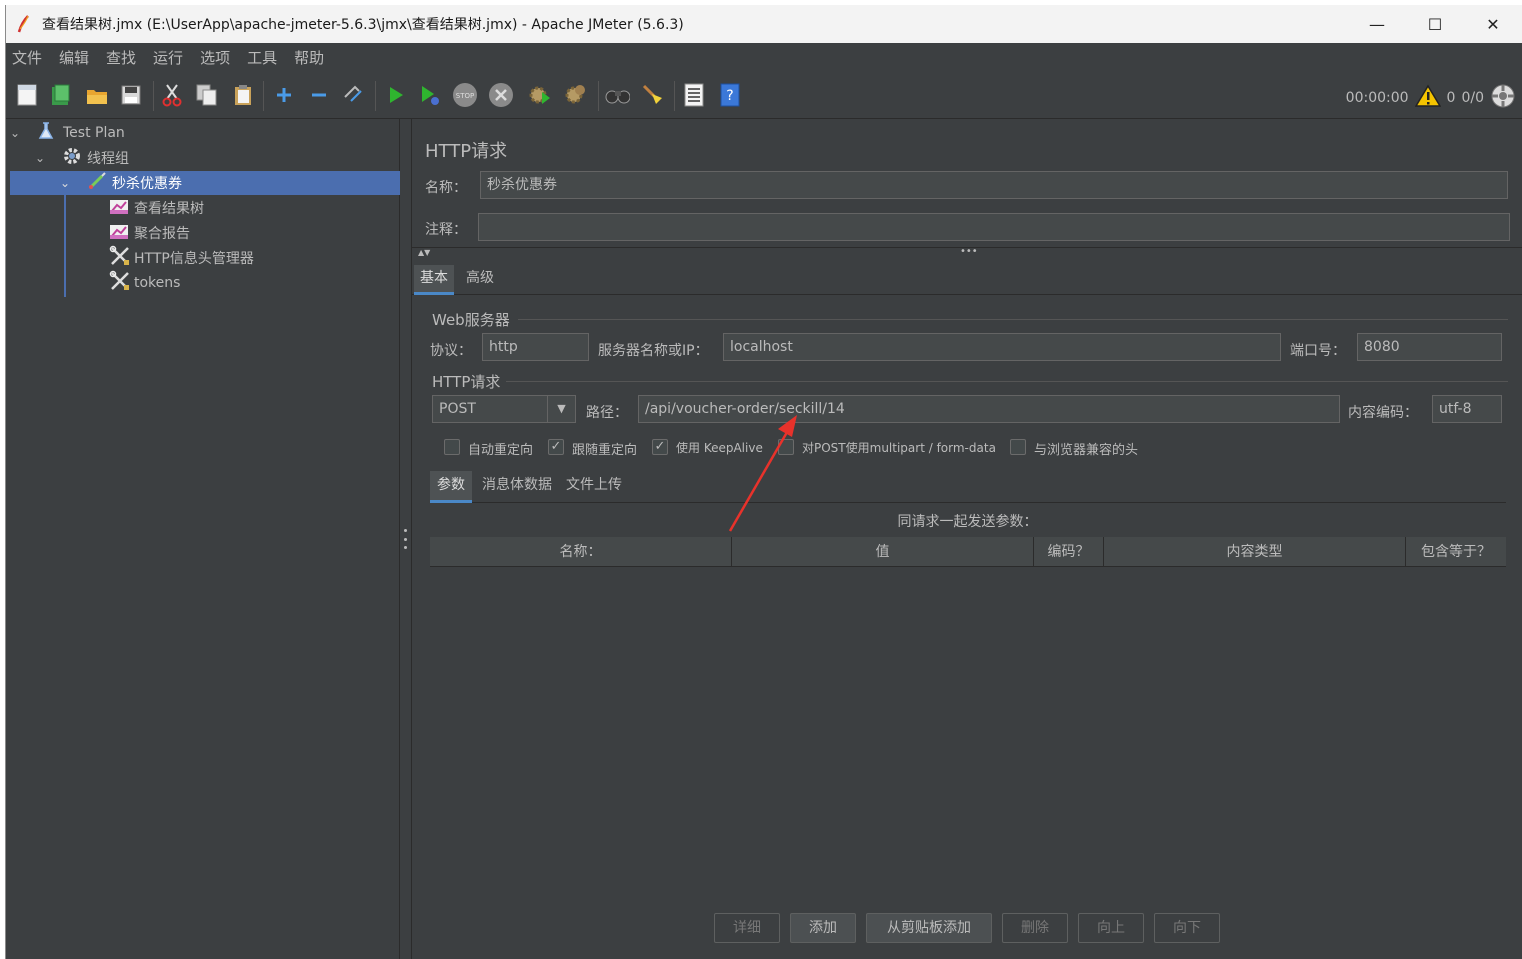  I want to click on params-caption: 同请求一起发送参数：, so click(967, 522).